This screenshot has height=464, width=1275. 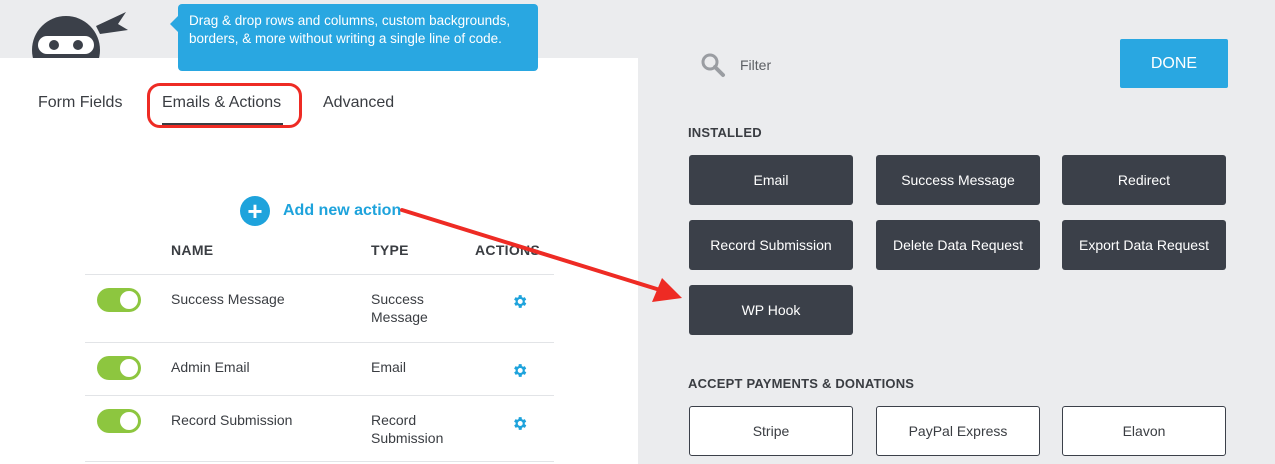 What do you see at coordinates (508, 250) in the screenshot?
I see `column-header-actions: ACTIONS` at bounding box center [508, 250].